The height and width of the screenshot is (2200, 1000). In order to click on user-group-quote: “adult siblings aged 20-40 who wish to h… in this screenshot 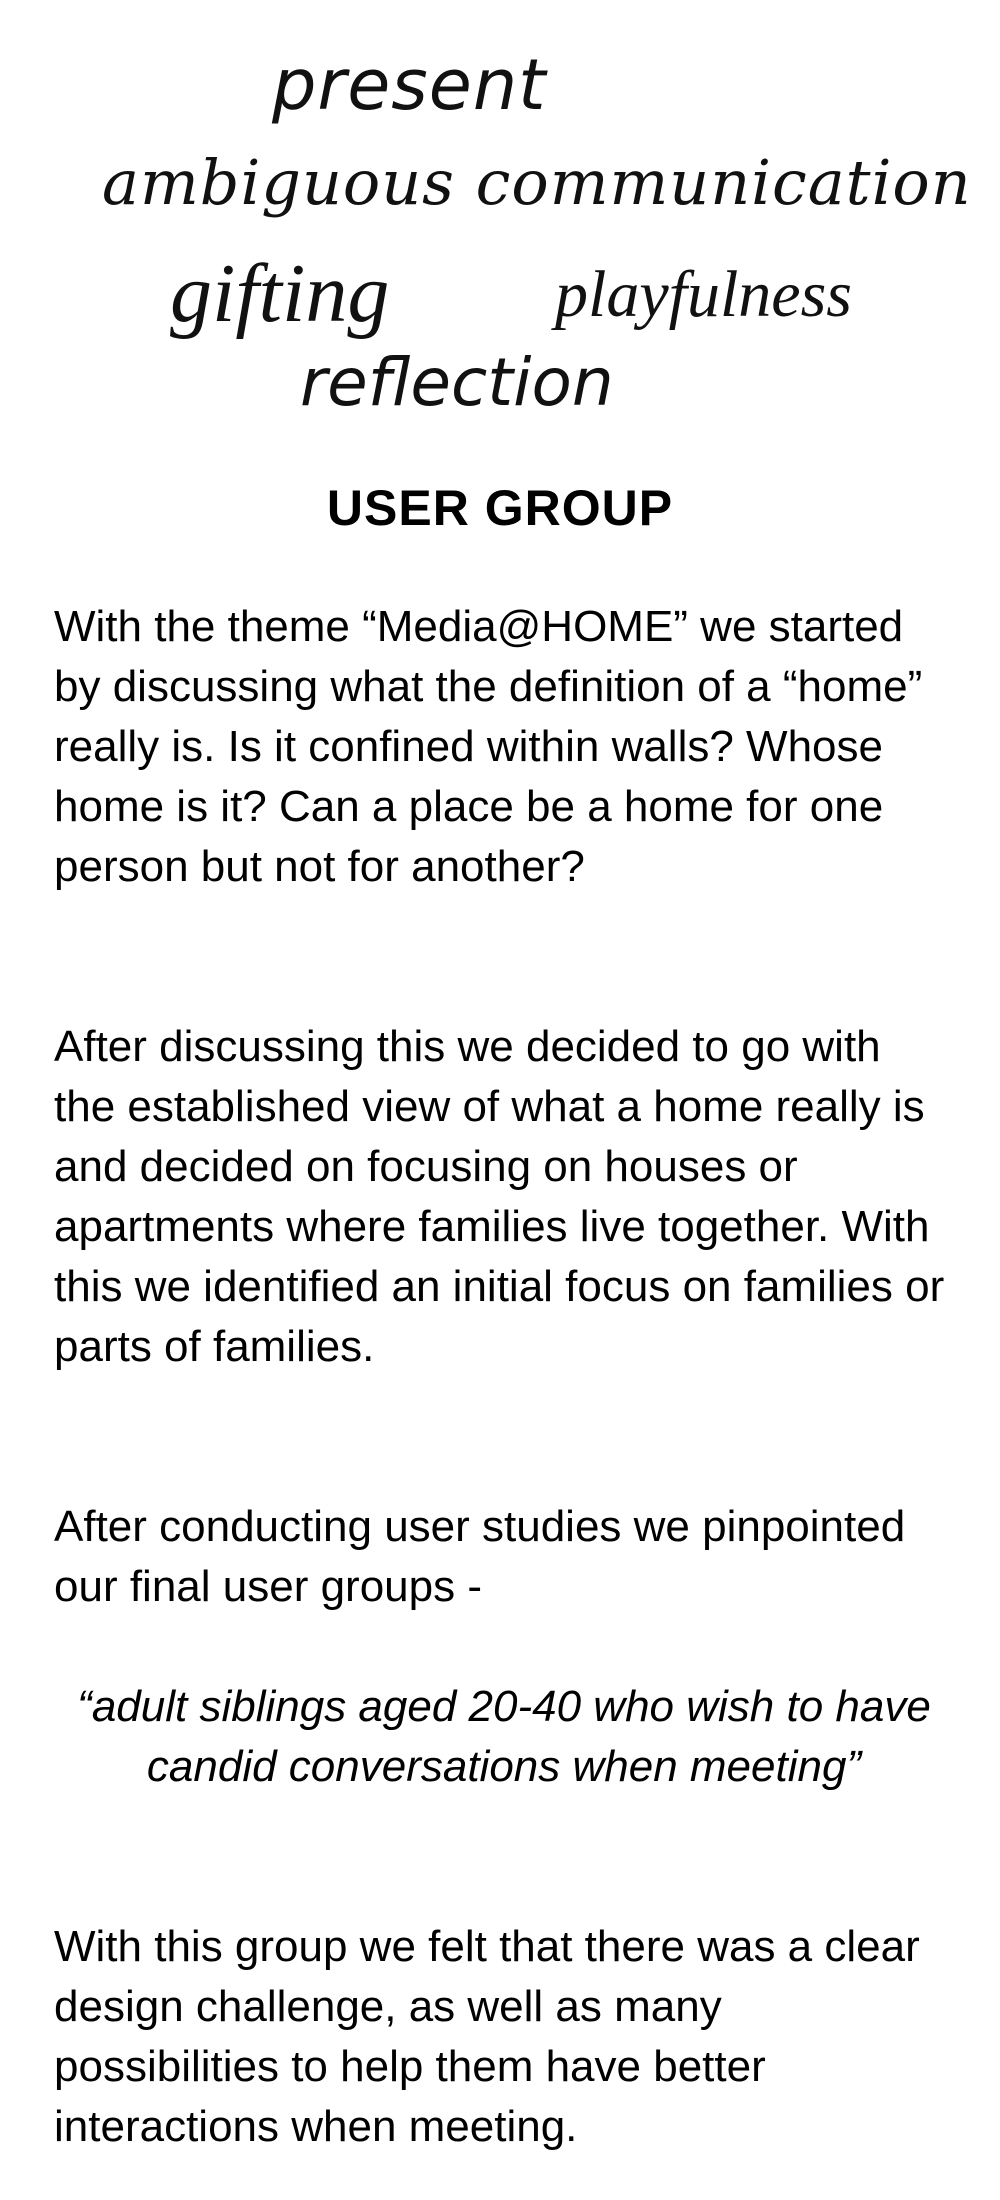, I will do `click(504, 1736)`.